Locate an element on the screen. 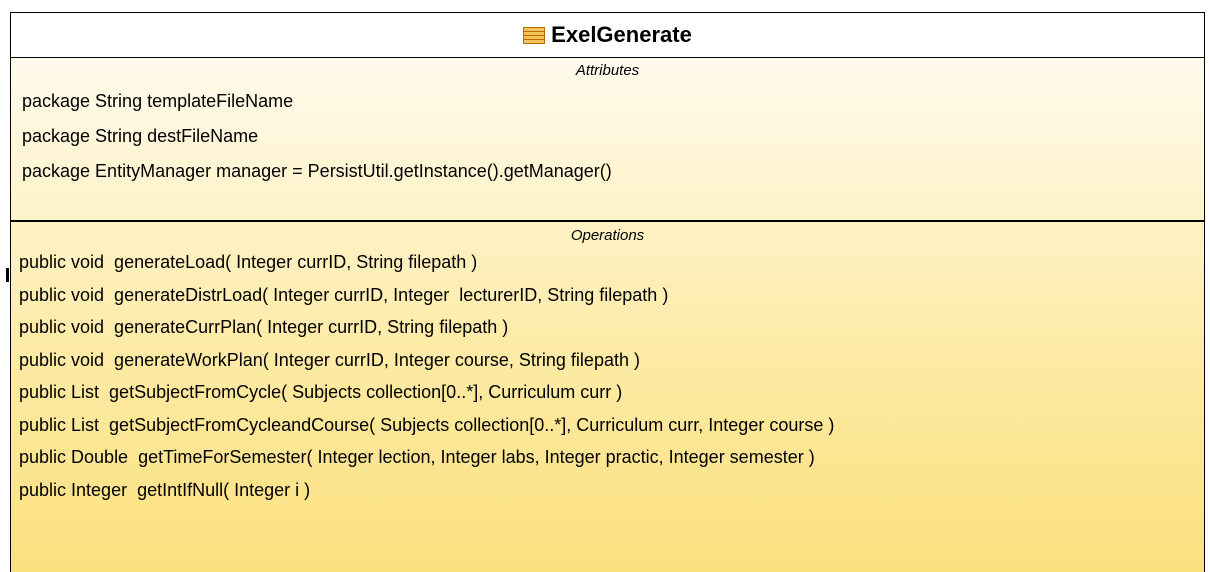 The image size is (1210, 572). attributes-title: Attributes is located at coordinates (607, 70).